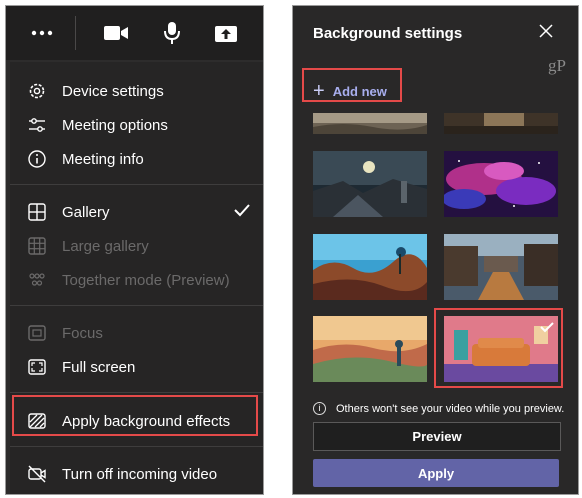 Image resolution: width=582 pixels, height=498 pixels. I want to click on highlight-apply-background-effects, so click(135, 415).